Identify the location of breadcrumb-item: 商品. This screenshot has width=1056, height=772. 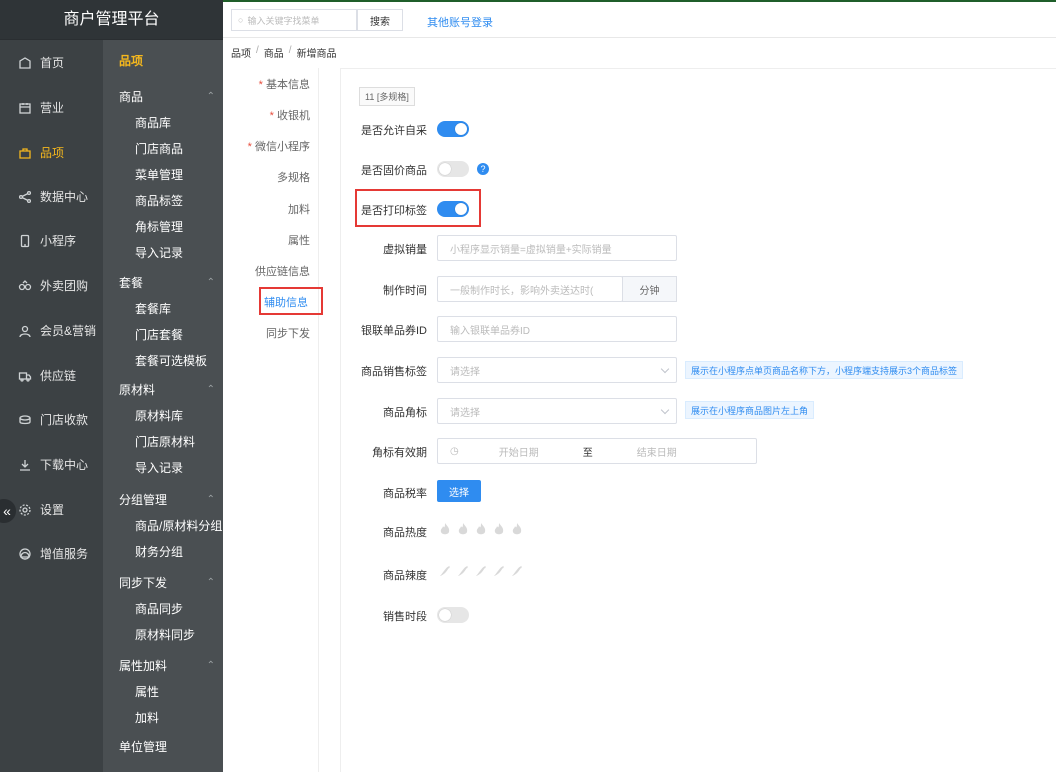
(274, 52).